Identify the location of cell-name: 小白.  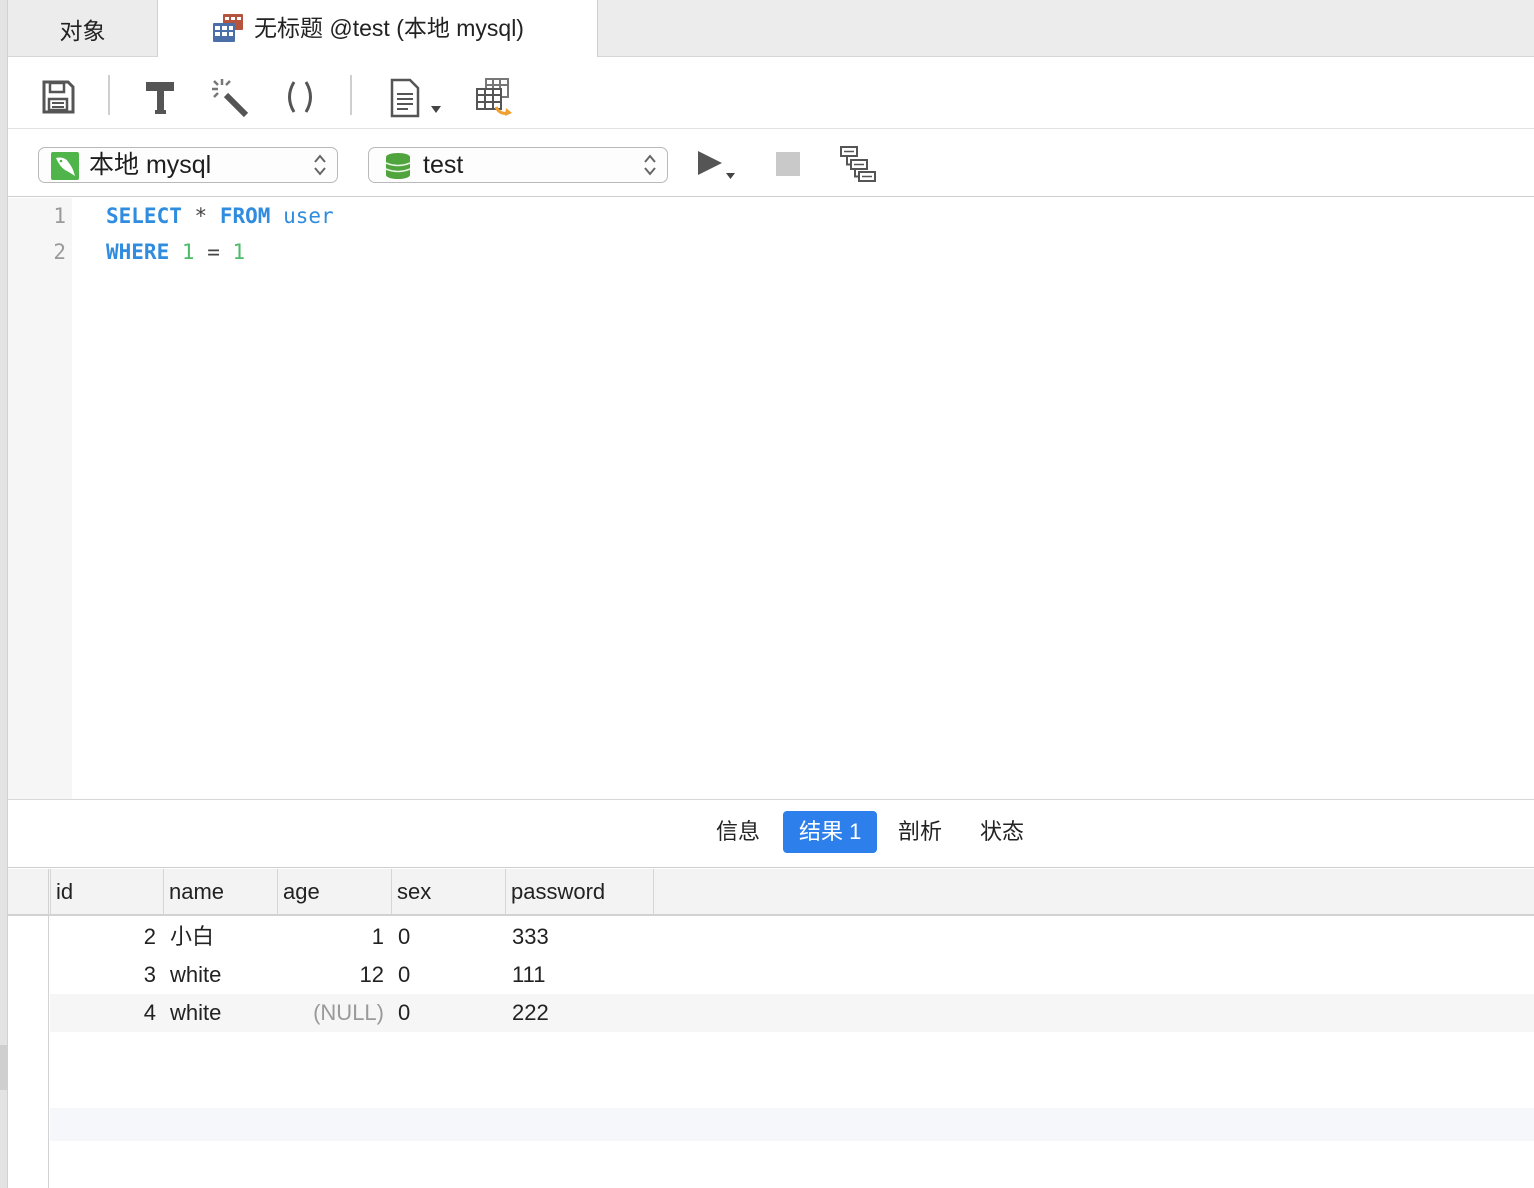
(225, 937).